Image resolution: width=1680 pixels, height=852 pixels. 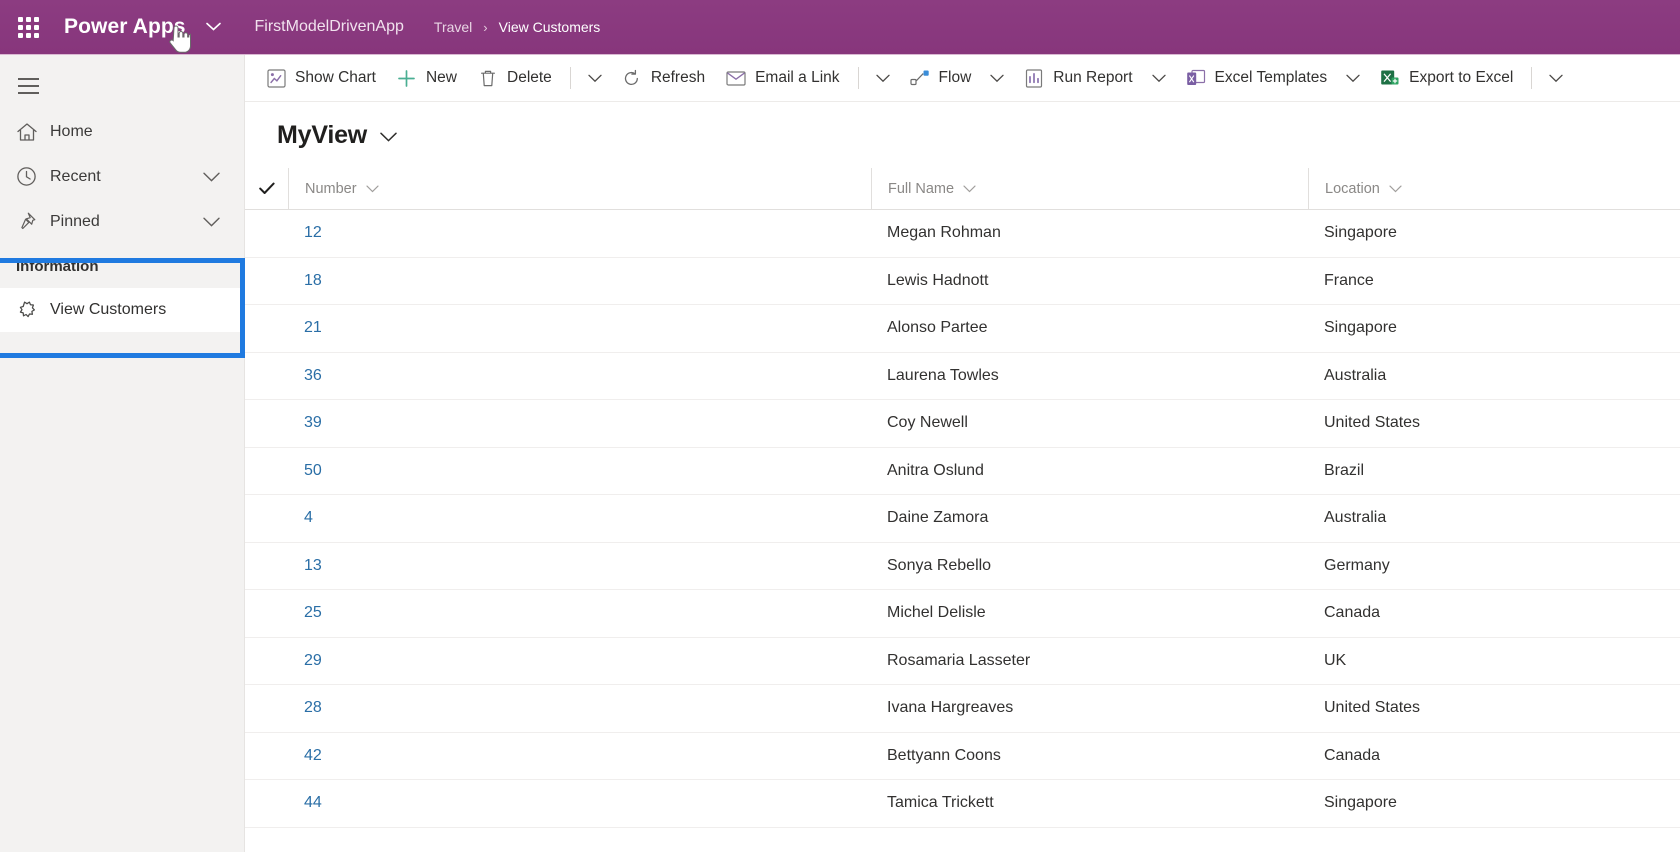 I want to click on export-to-excel-button: Export to Excel, so click(x=1446, y=78).